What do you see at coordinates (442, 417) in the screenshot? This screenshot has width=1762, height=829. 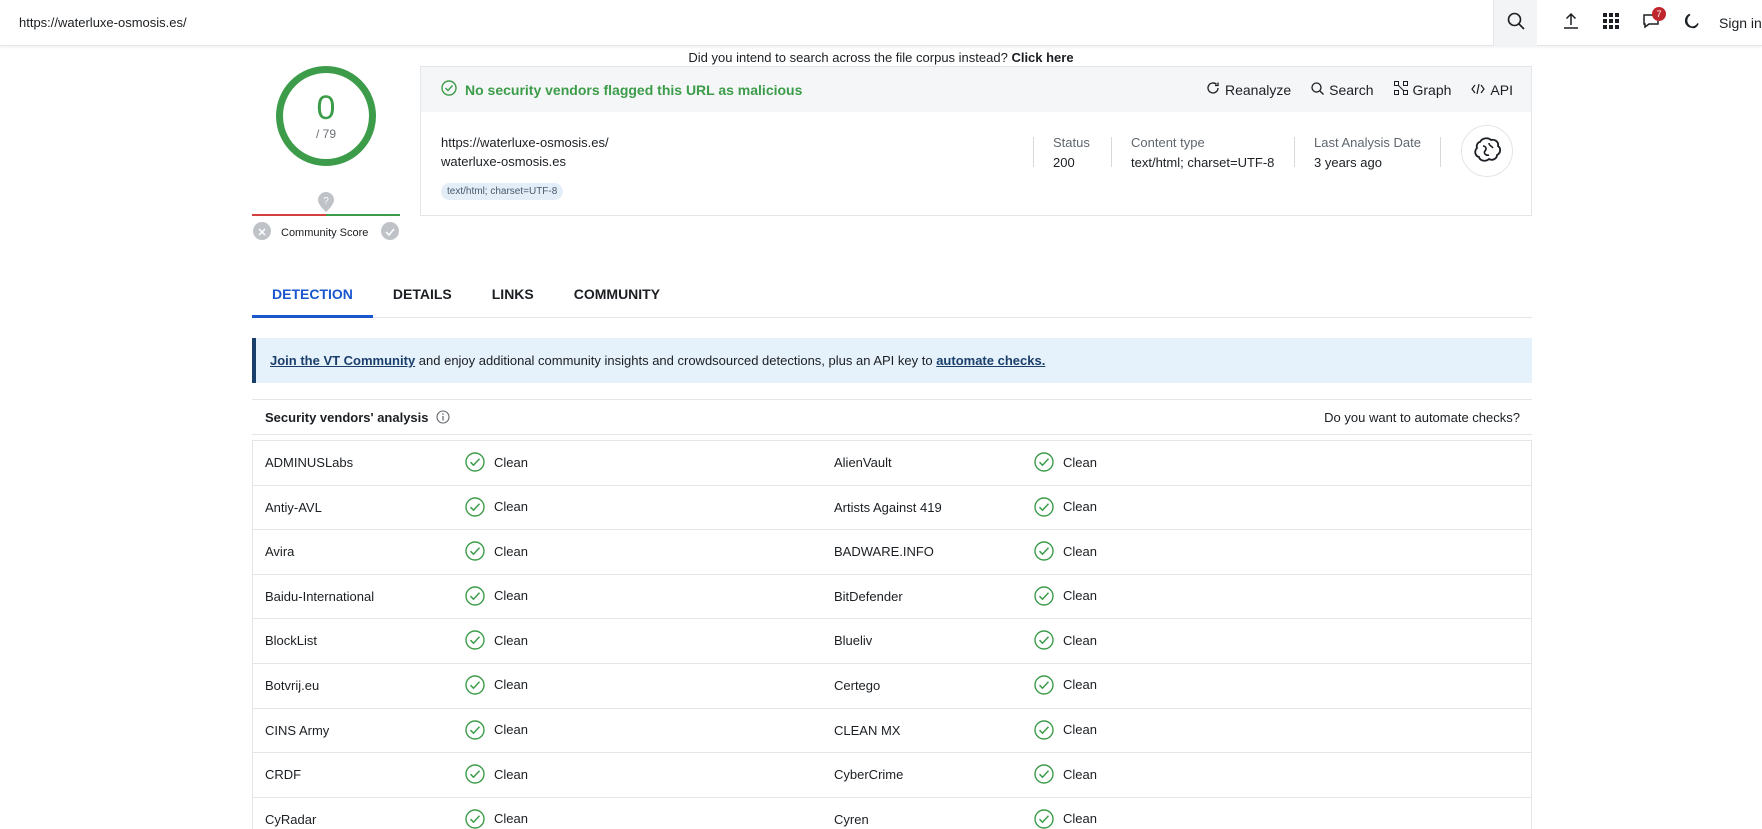 I see `info-icon` at bounding box center [442, 417].